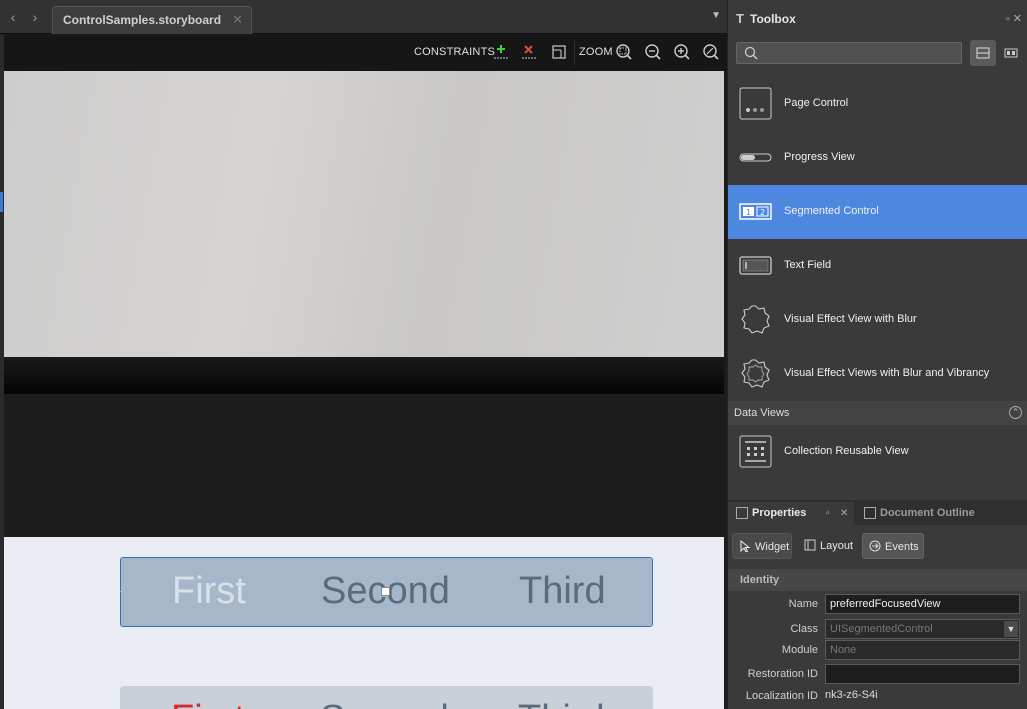  Describe the element at coordinates (364, 375) in the screenshot. I see `toolbar-strip` at that location.